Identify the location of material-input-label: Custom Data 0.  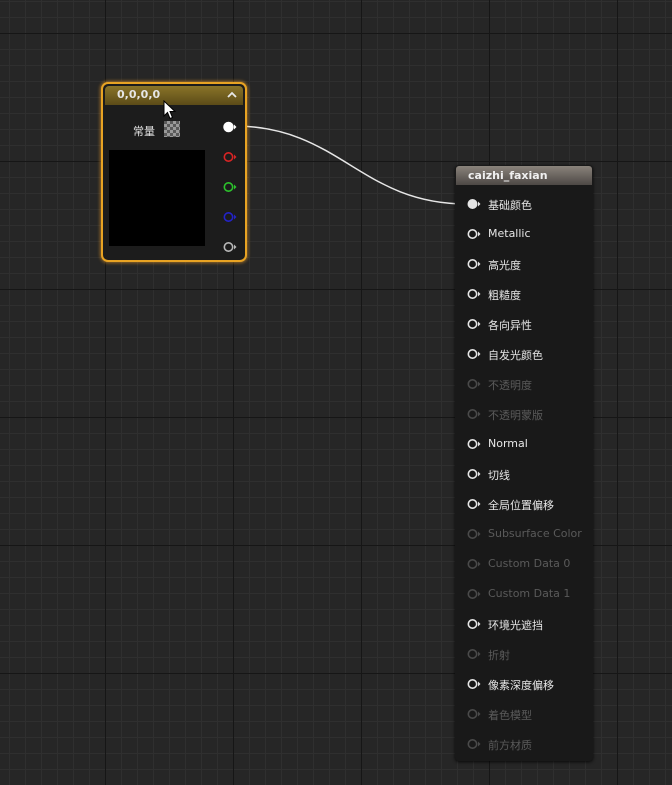
(529, 563).